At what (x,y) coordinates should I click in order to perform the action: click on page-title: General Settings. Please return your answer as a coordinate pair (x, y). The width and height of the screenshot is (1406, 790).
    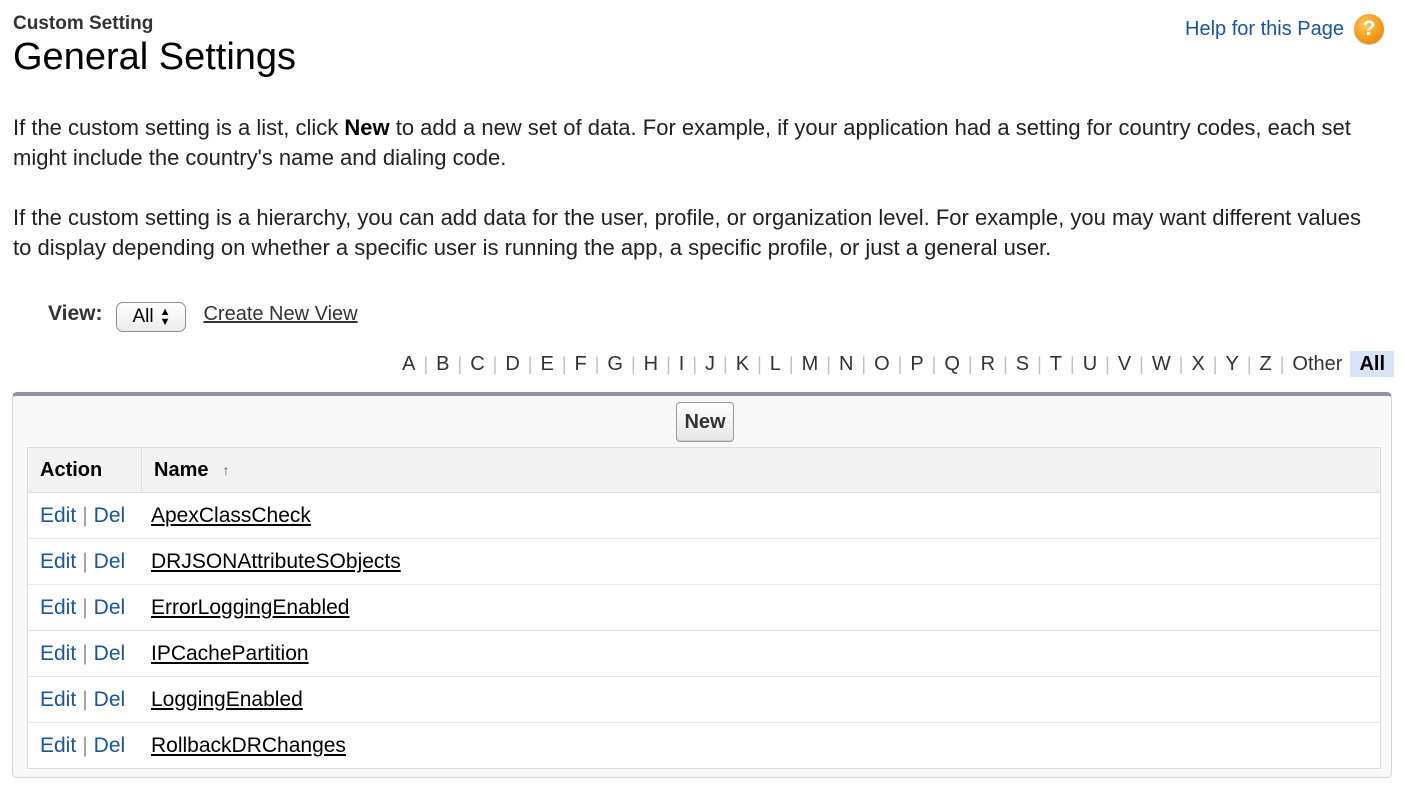
    Looking at the image, I should click on (155, 57).